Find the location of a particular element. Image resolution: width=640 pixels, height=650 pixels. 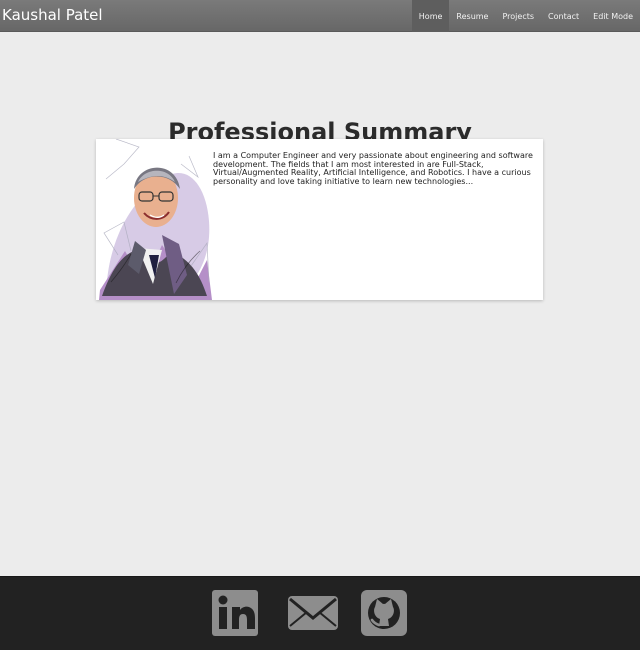

email-link is located at coordinates (313, 613).